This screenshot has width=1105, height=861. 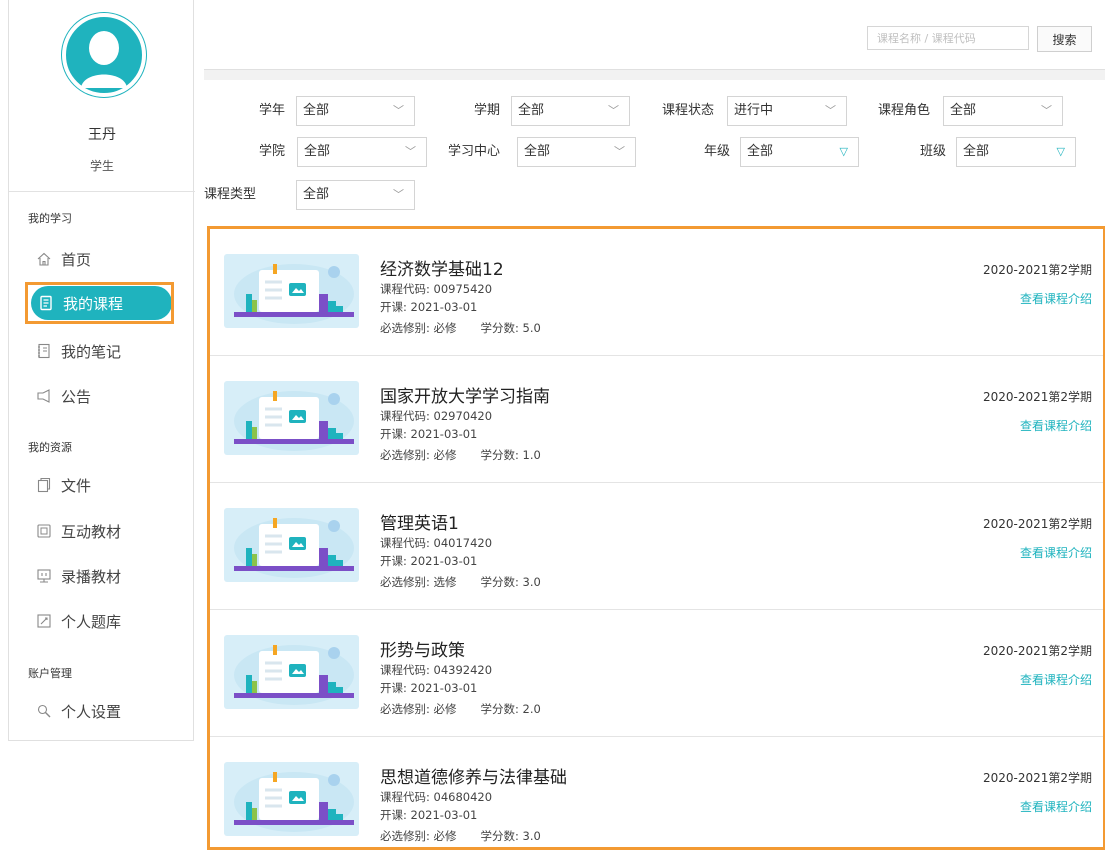 What do you see at coordinates (272, 110) in the screenshot?
I see `filter-label-year: 学年` at bounding box center [272, 110].